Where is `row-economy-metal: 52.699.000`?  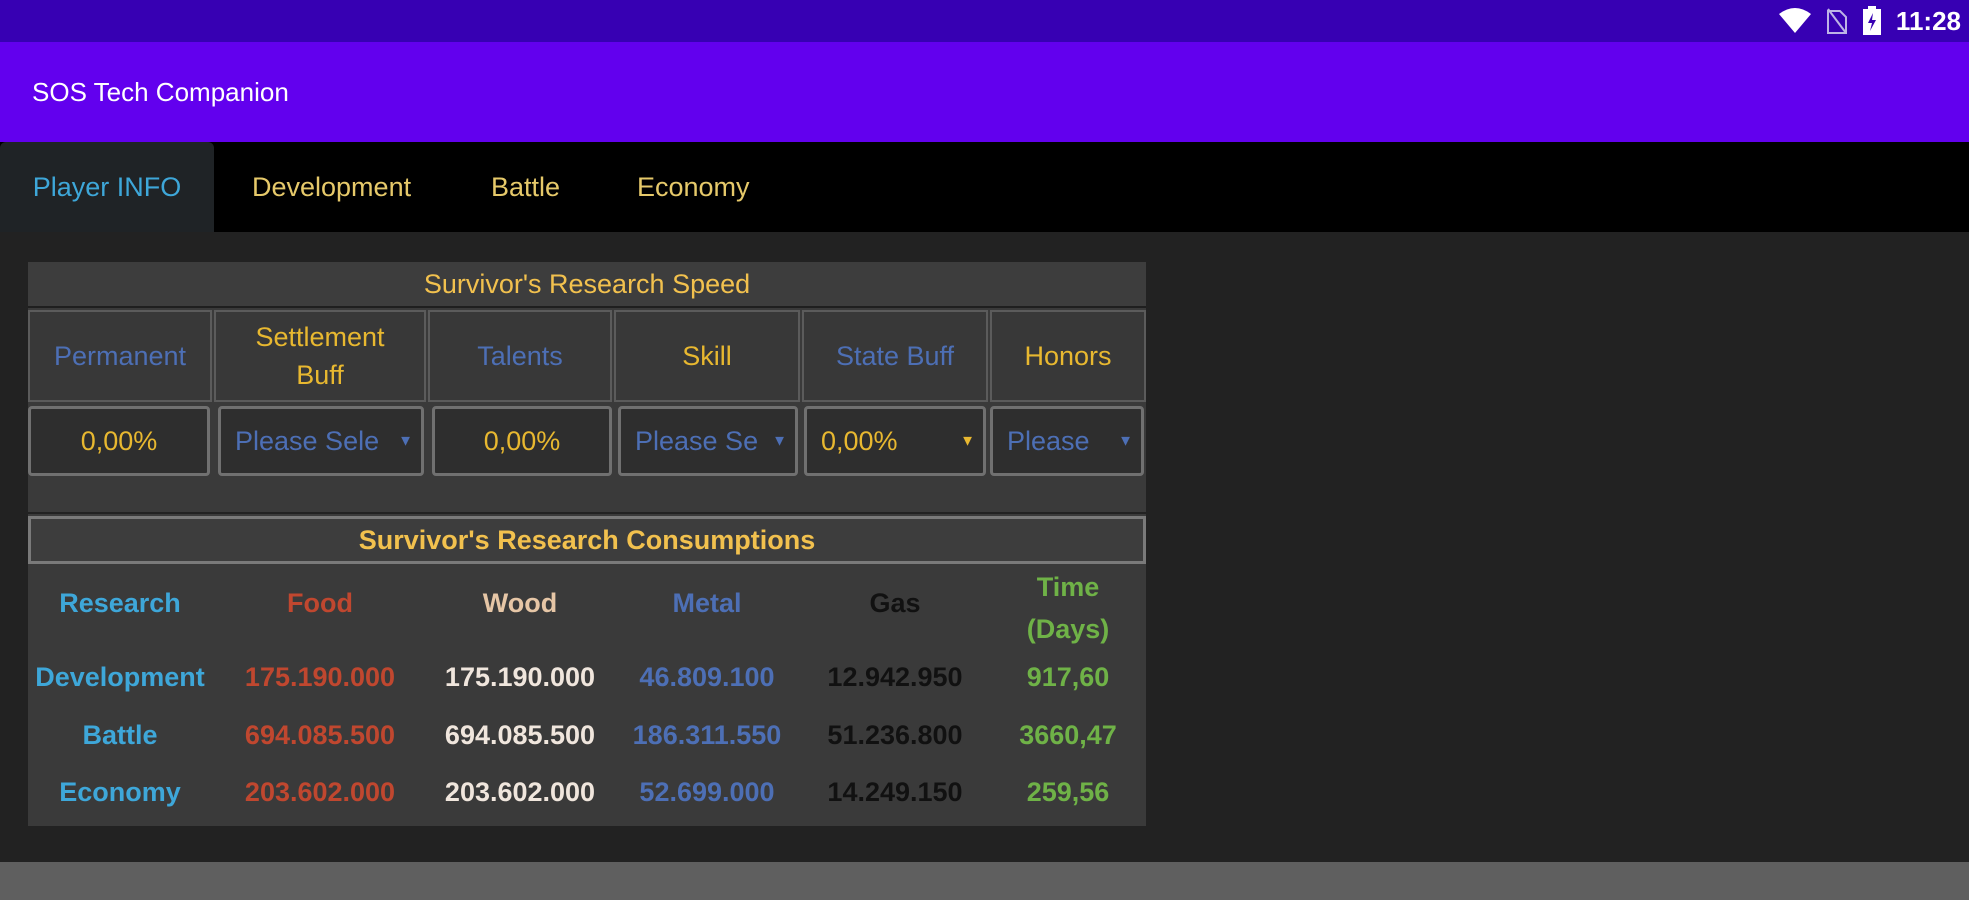
row-economy-metal: 52.699.000 is located at coordinates (707, 792).